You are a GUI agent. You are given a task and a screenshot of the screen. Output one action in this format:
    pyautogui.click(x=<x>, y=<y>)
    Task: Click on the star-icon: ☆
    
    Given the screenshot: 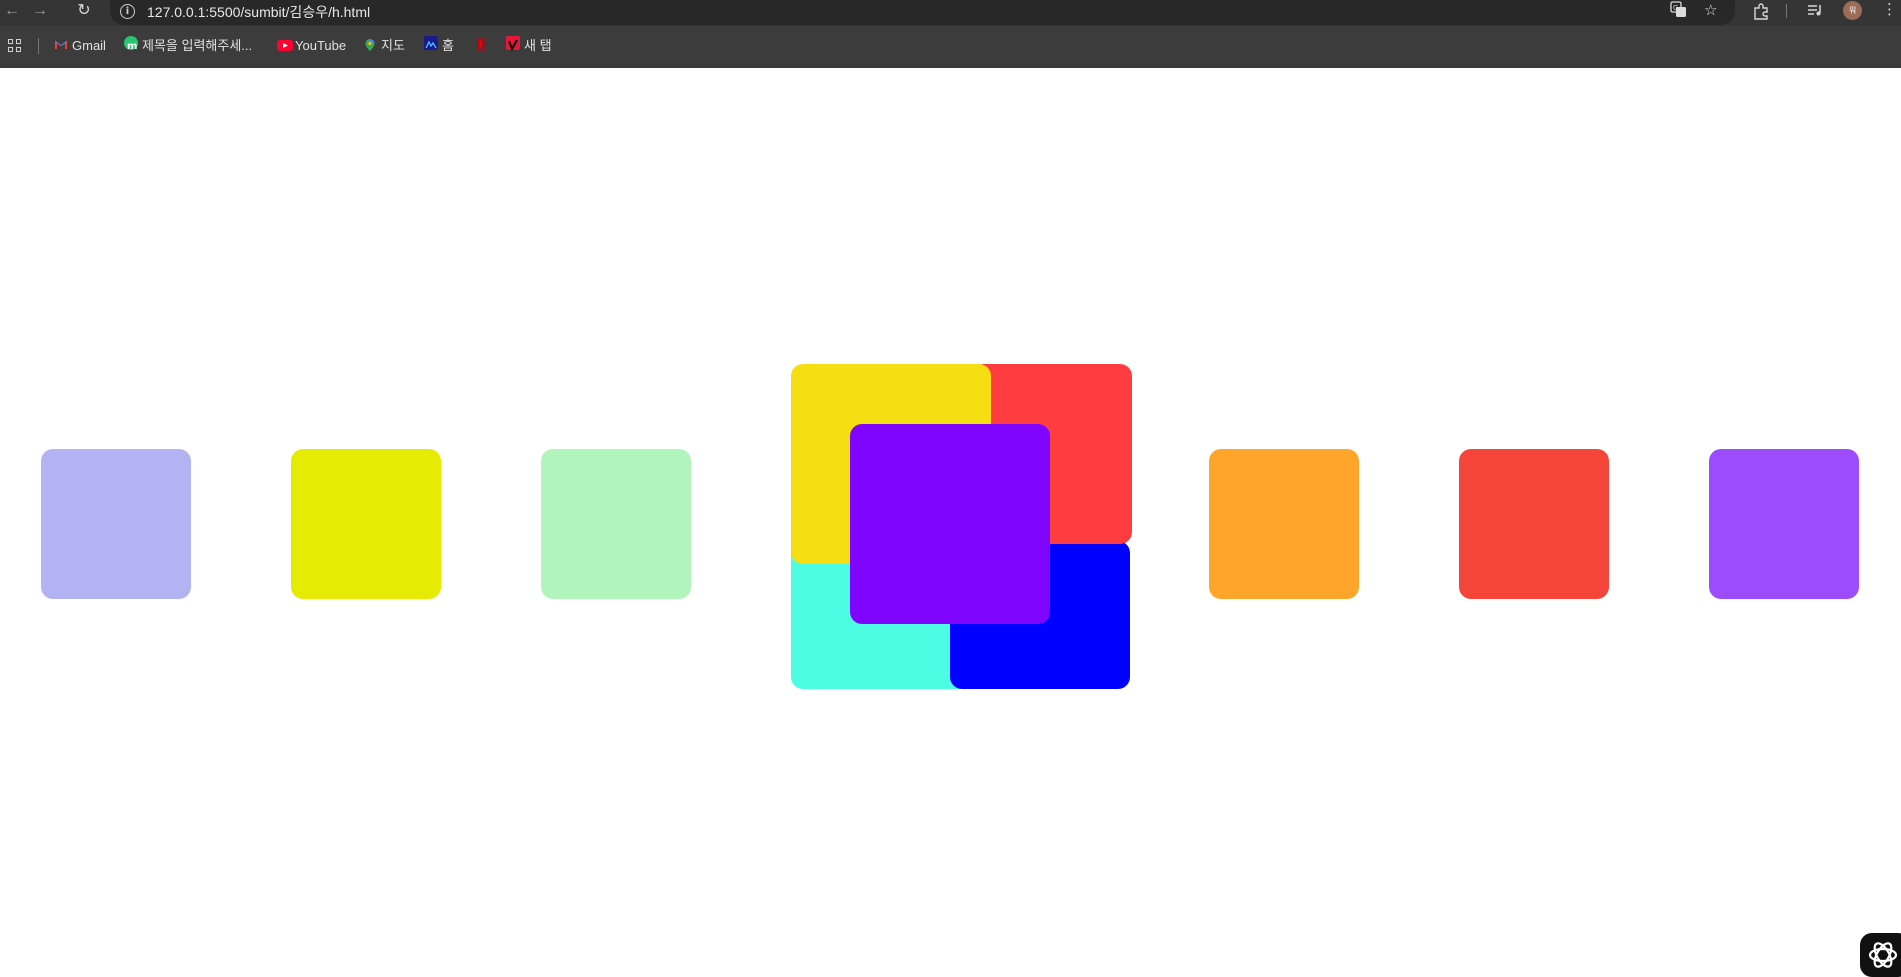 What is the action you would take?
    pyautogui.click(x=1710, y=10)
    